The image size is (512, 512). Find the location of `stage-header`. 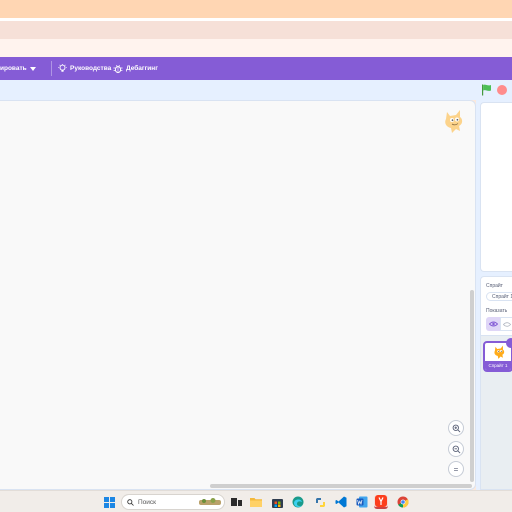

stage-header is located at coordinates (256, 90).